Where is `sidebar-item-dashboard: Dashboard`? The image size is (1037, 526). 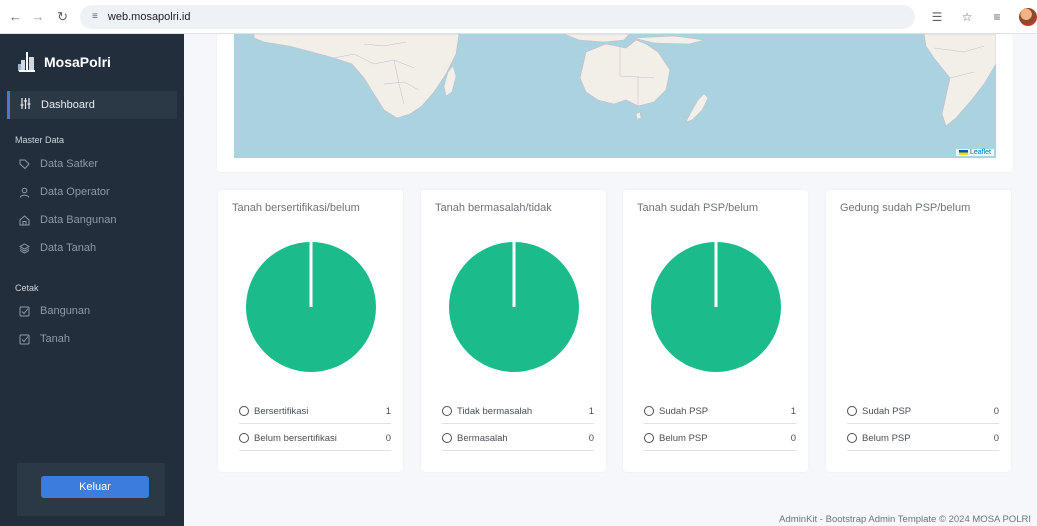
sidebar-item-dashboard: Dashboard is located at coordinates (92, 105).